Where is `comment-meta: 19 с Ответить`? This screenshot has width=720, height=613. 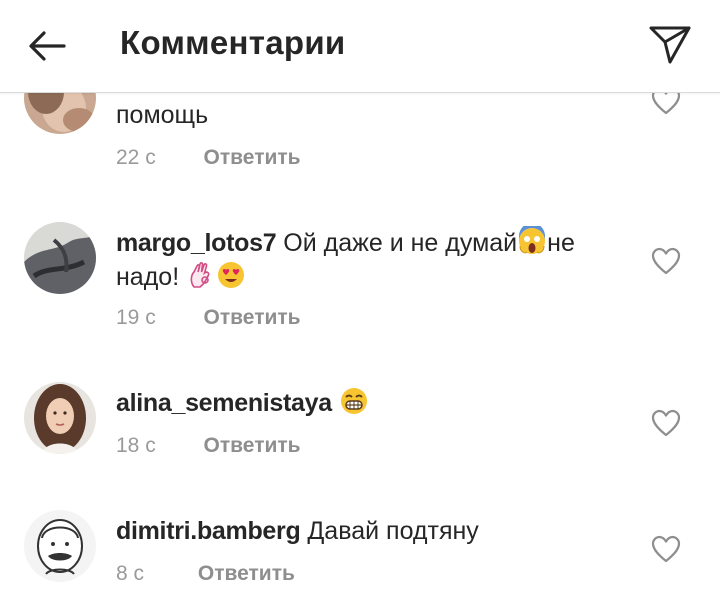 comment-meta: 19 с Ответить is located at coordinates (208, 318).